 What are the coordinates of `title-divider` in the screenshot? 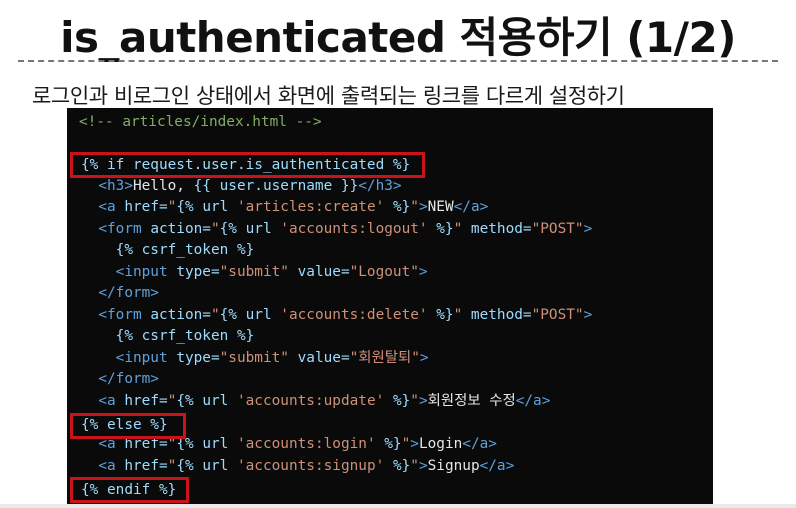 It's located at (398, 61).